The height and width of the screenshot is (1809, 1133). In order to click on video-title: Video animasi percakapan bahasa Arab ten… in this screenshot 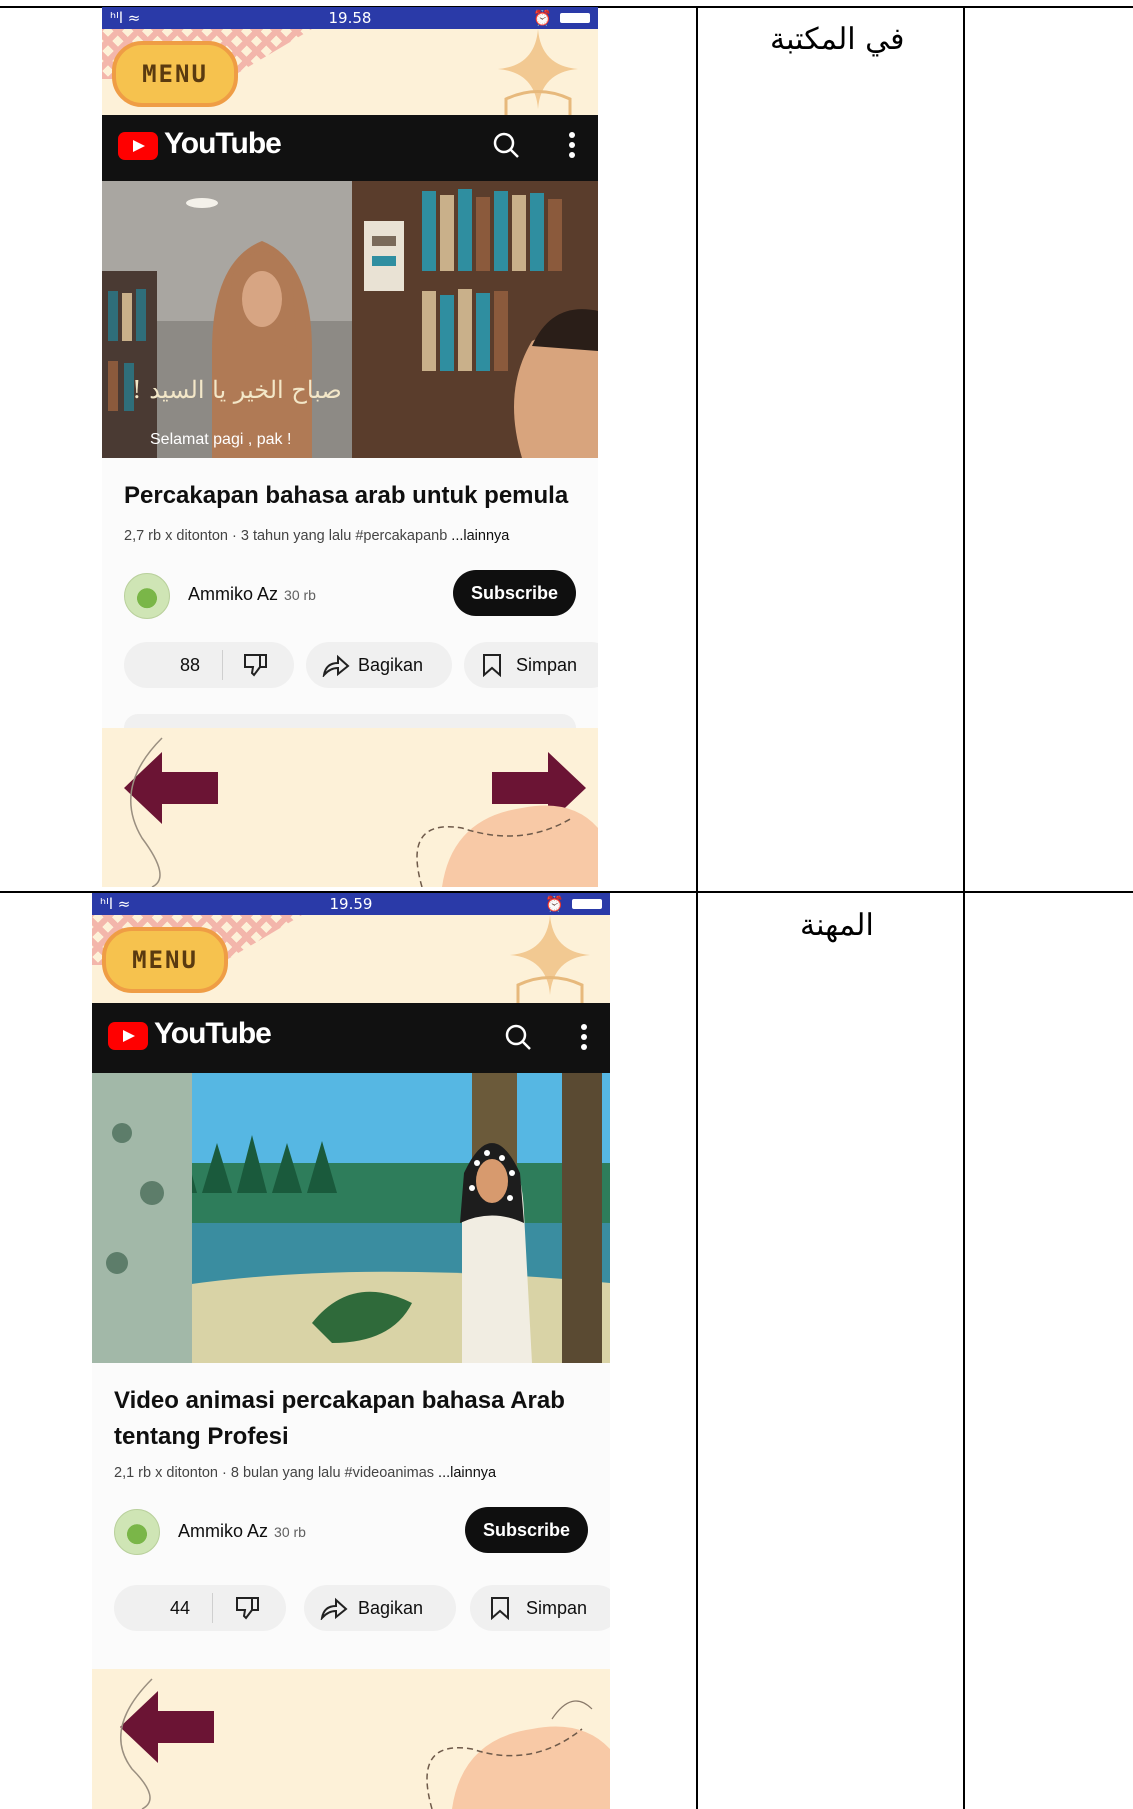, I will do `click(349, 1419)`.